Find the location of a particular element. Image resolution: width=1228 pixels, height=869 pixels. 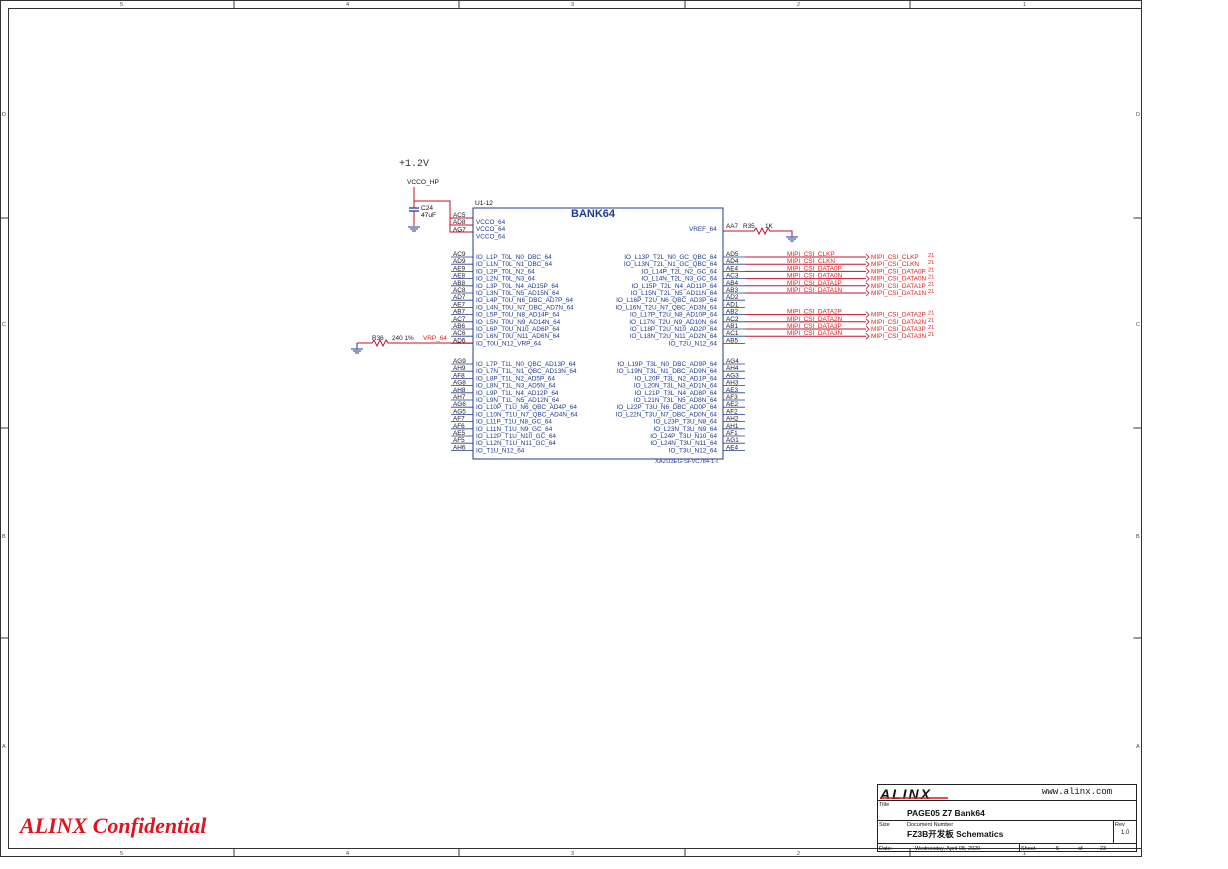

pin-number: AG3 is located at coordinates (732, 375).